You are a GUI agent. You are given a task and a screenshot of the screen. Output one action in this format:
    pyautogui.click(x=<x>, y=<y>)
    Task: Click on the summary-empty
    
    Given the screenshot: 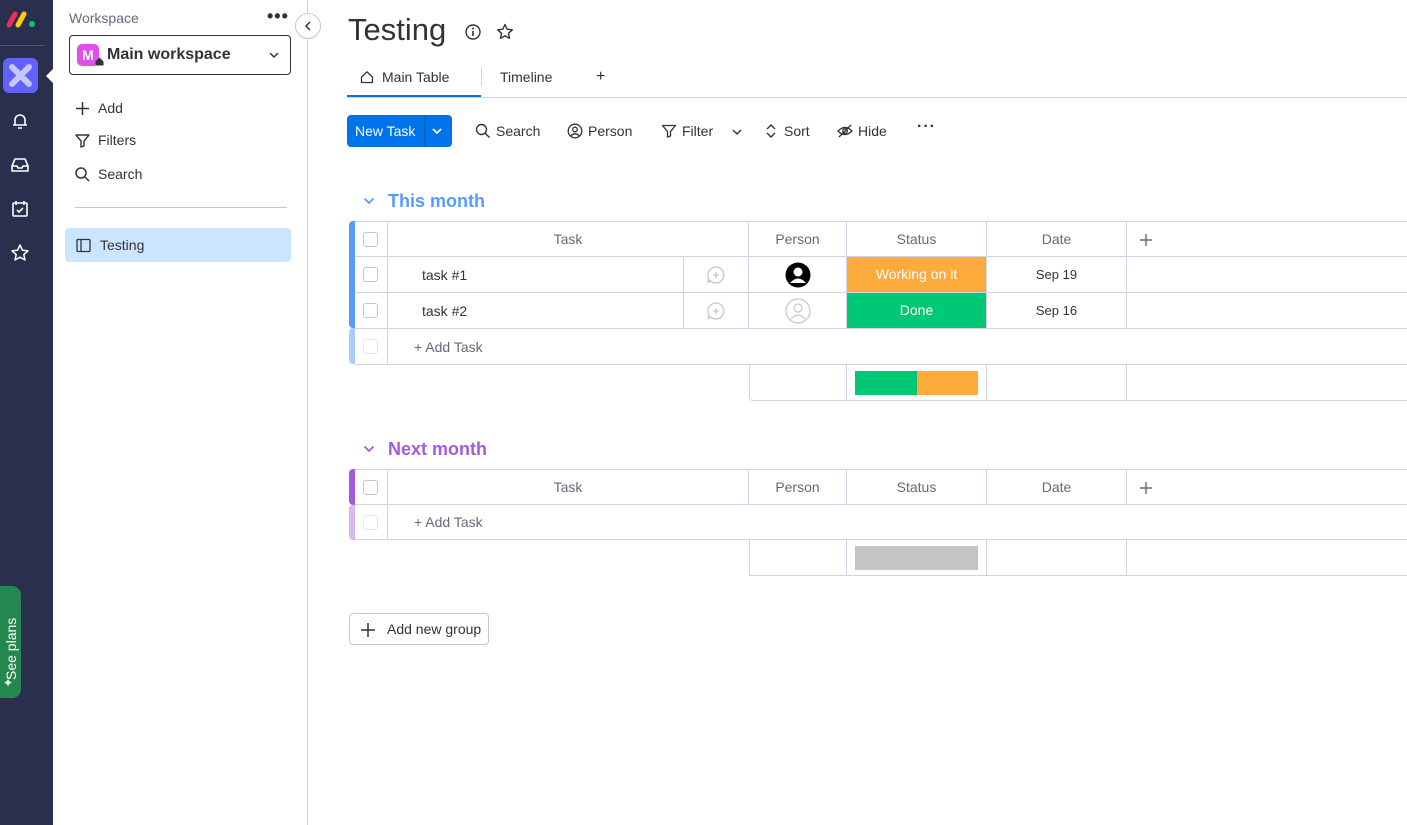 What is the action you would take?
    pyautogui.click(x=1267, y=383)
    